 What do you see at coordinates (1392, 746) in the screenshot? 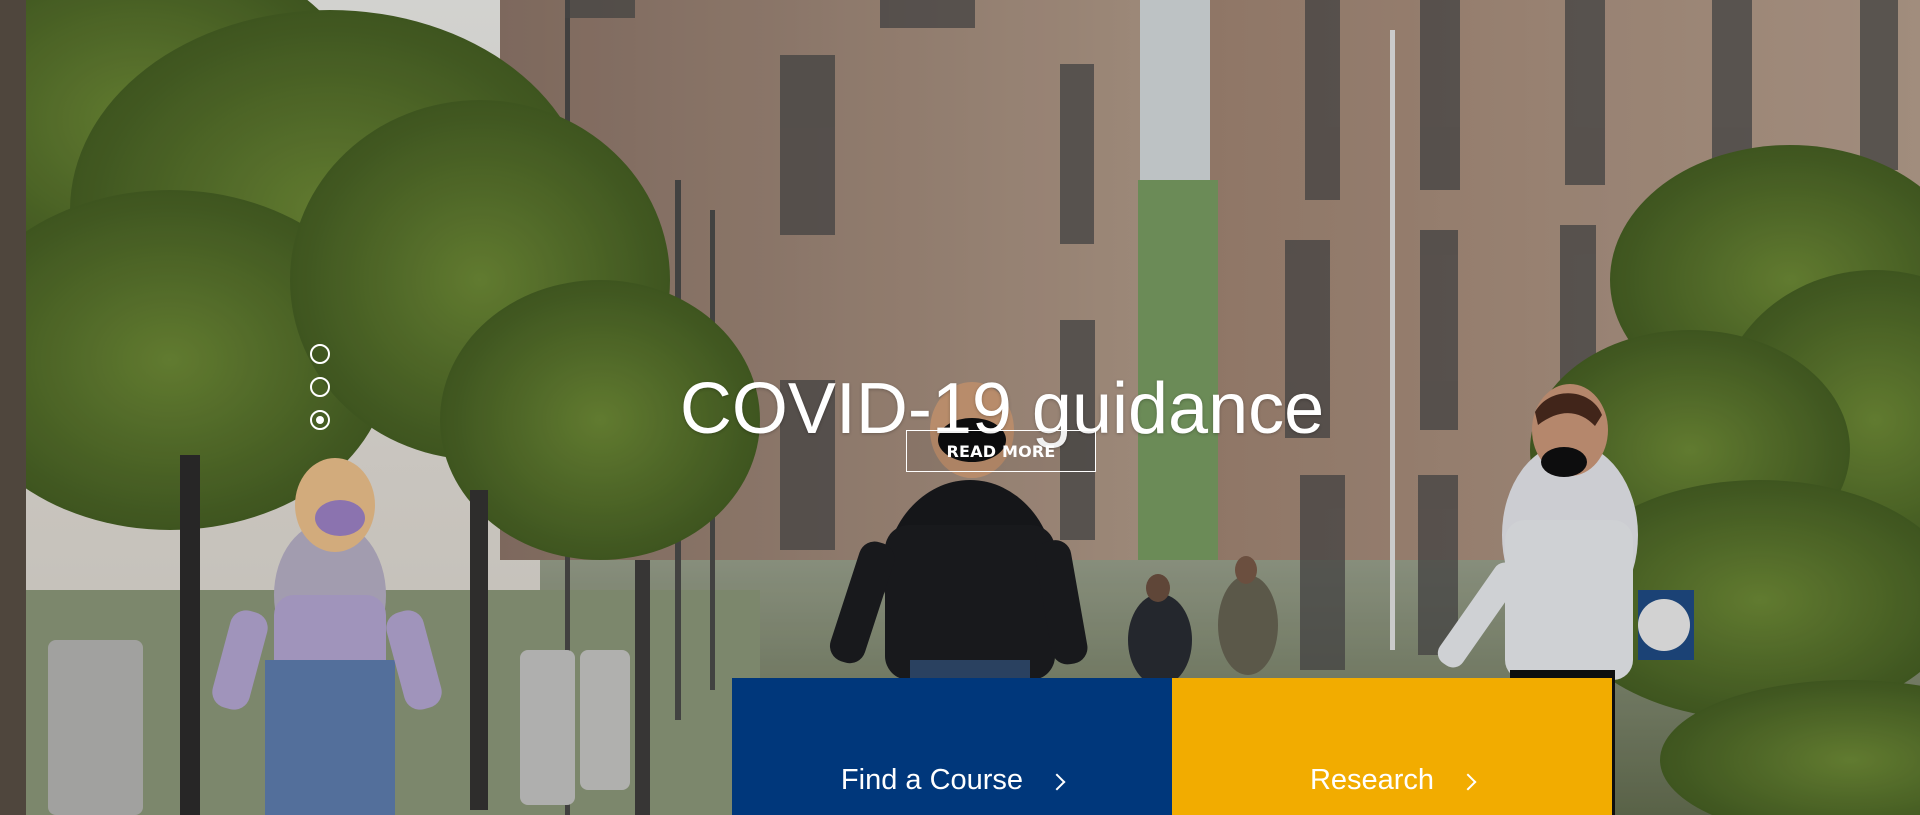
I see `research-button: Research` at bounding box center [1392, 746].